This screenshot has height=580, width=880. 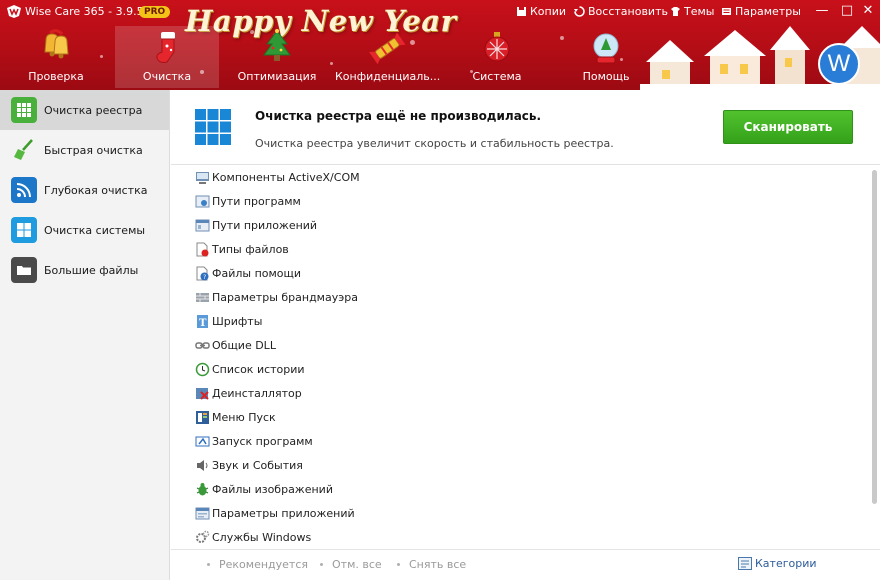 I want to click on sidebar-item-large-files: Большие файлы, so click(x=84, y=270).